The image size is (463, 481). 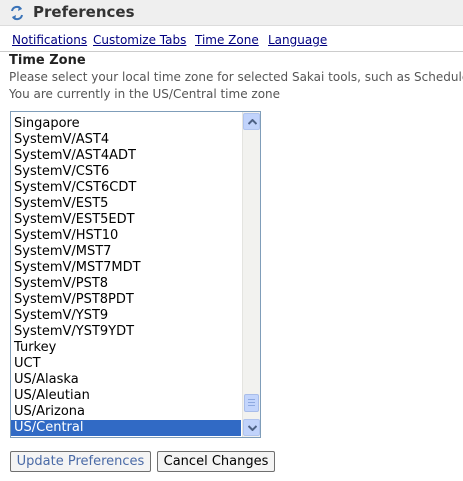 I want to click on timezone-option: SystemV/PST8, so click(x=126, y=284).